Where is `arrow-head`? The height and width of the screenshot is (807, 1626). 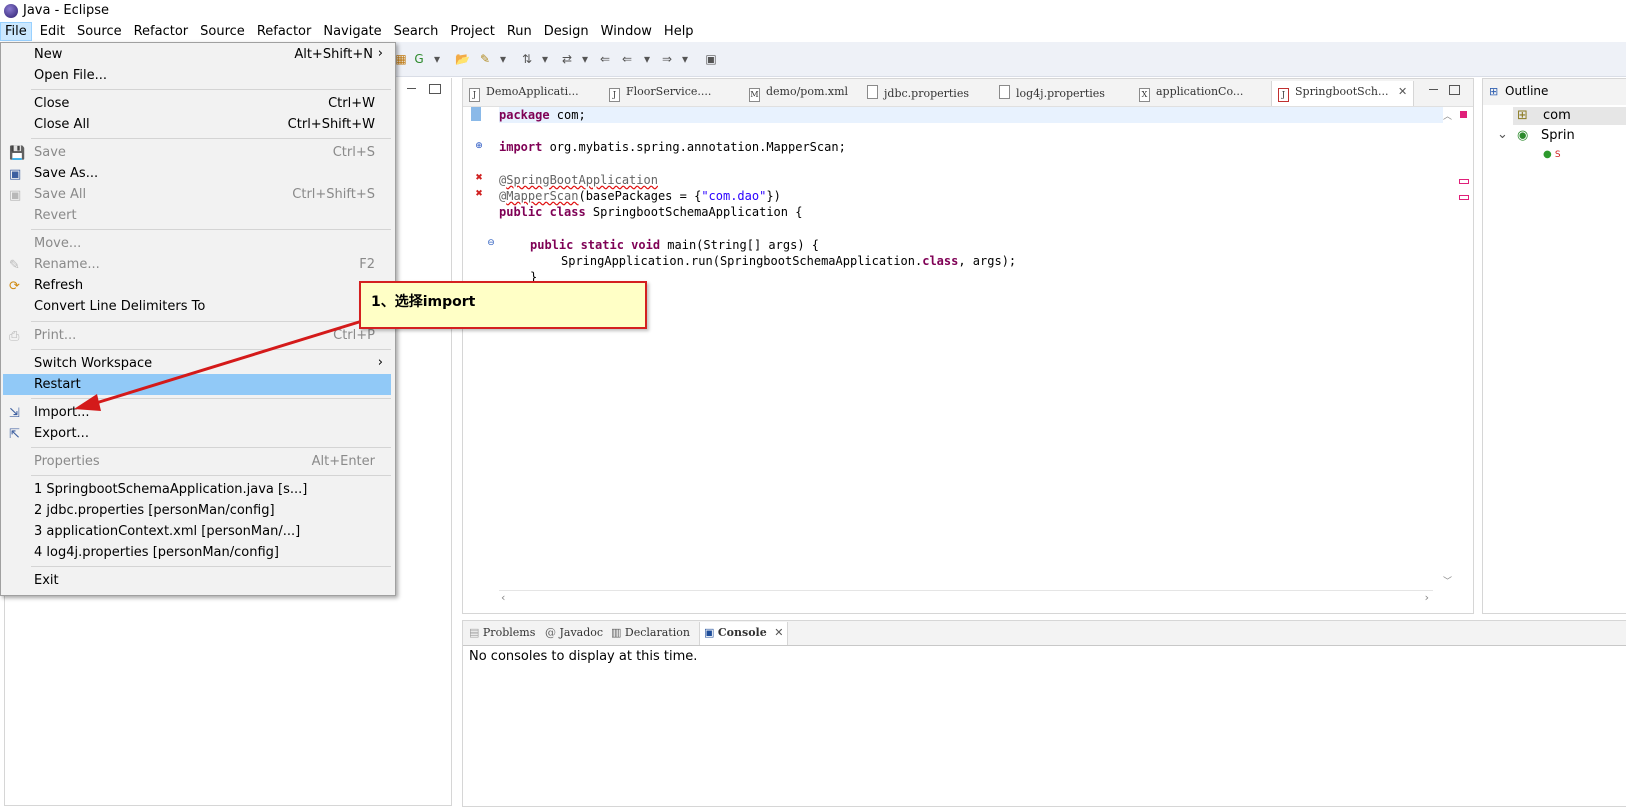
arrow-head is located at coordinates (87, 402).